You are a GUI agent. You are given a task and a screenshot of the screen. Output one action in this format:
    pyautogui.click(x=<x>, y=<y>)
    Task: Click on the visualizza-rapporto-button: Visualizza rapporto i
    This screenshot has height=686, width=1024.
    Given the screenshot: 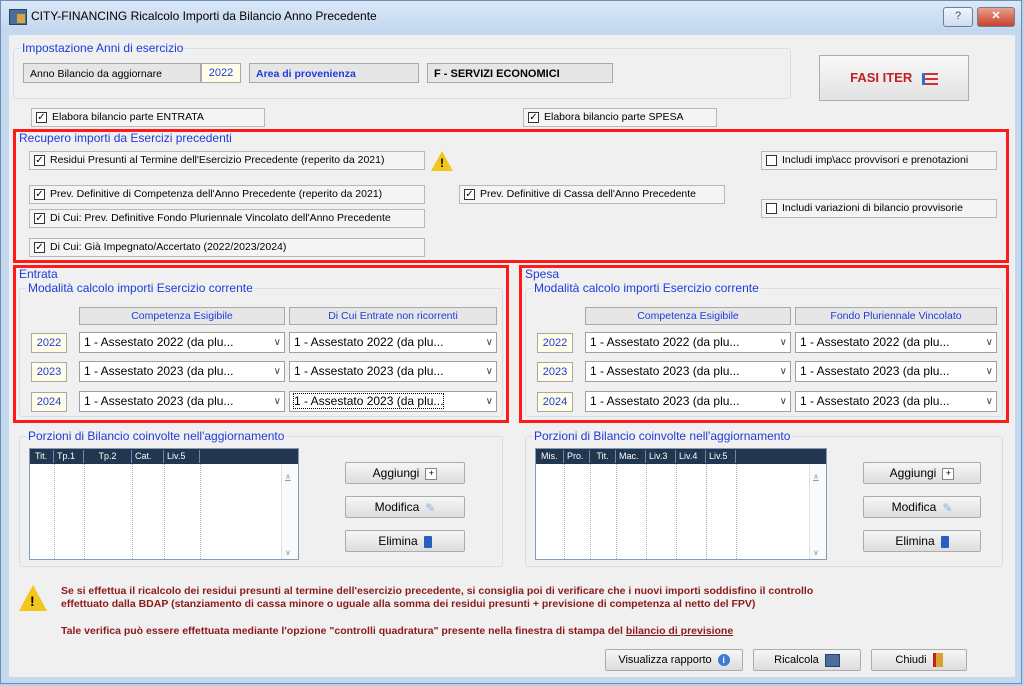 What is the action you would take?
    pyautogui.click(x=674, y=660)
    